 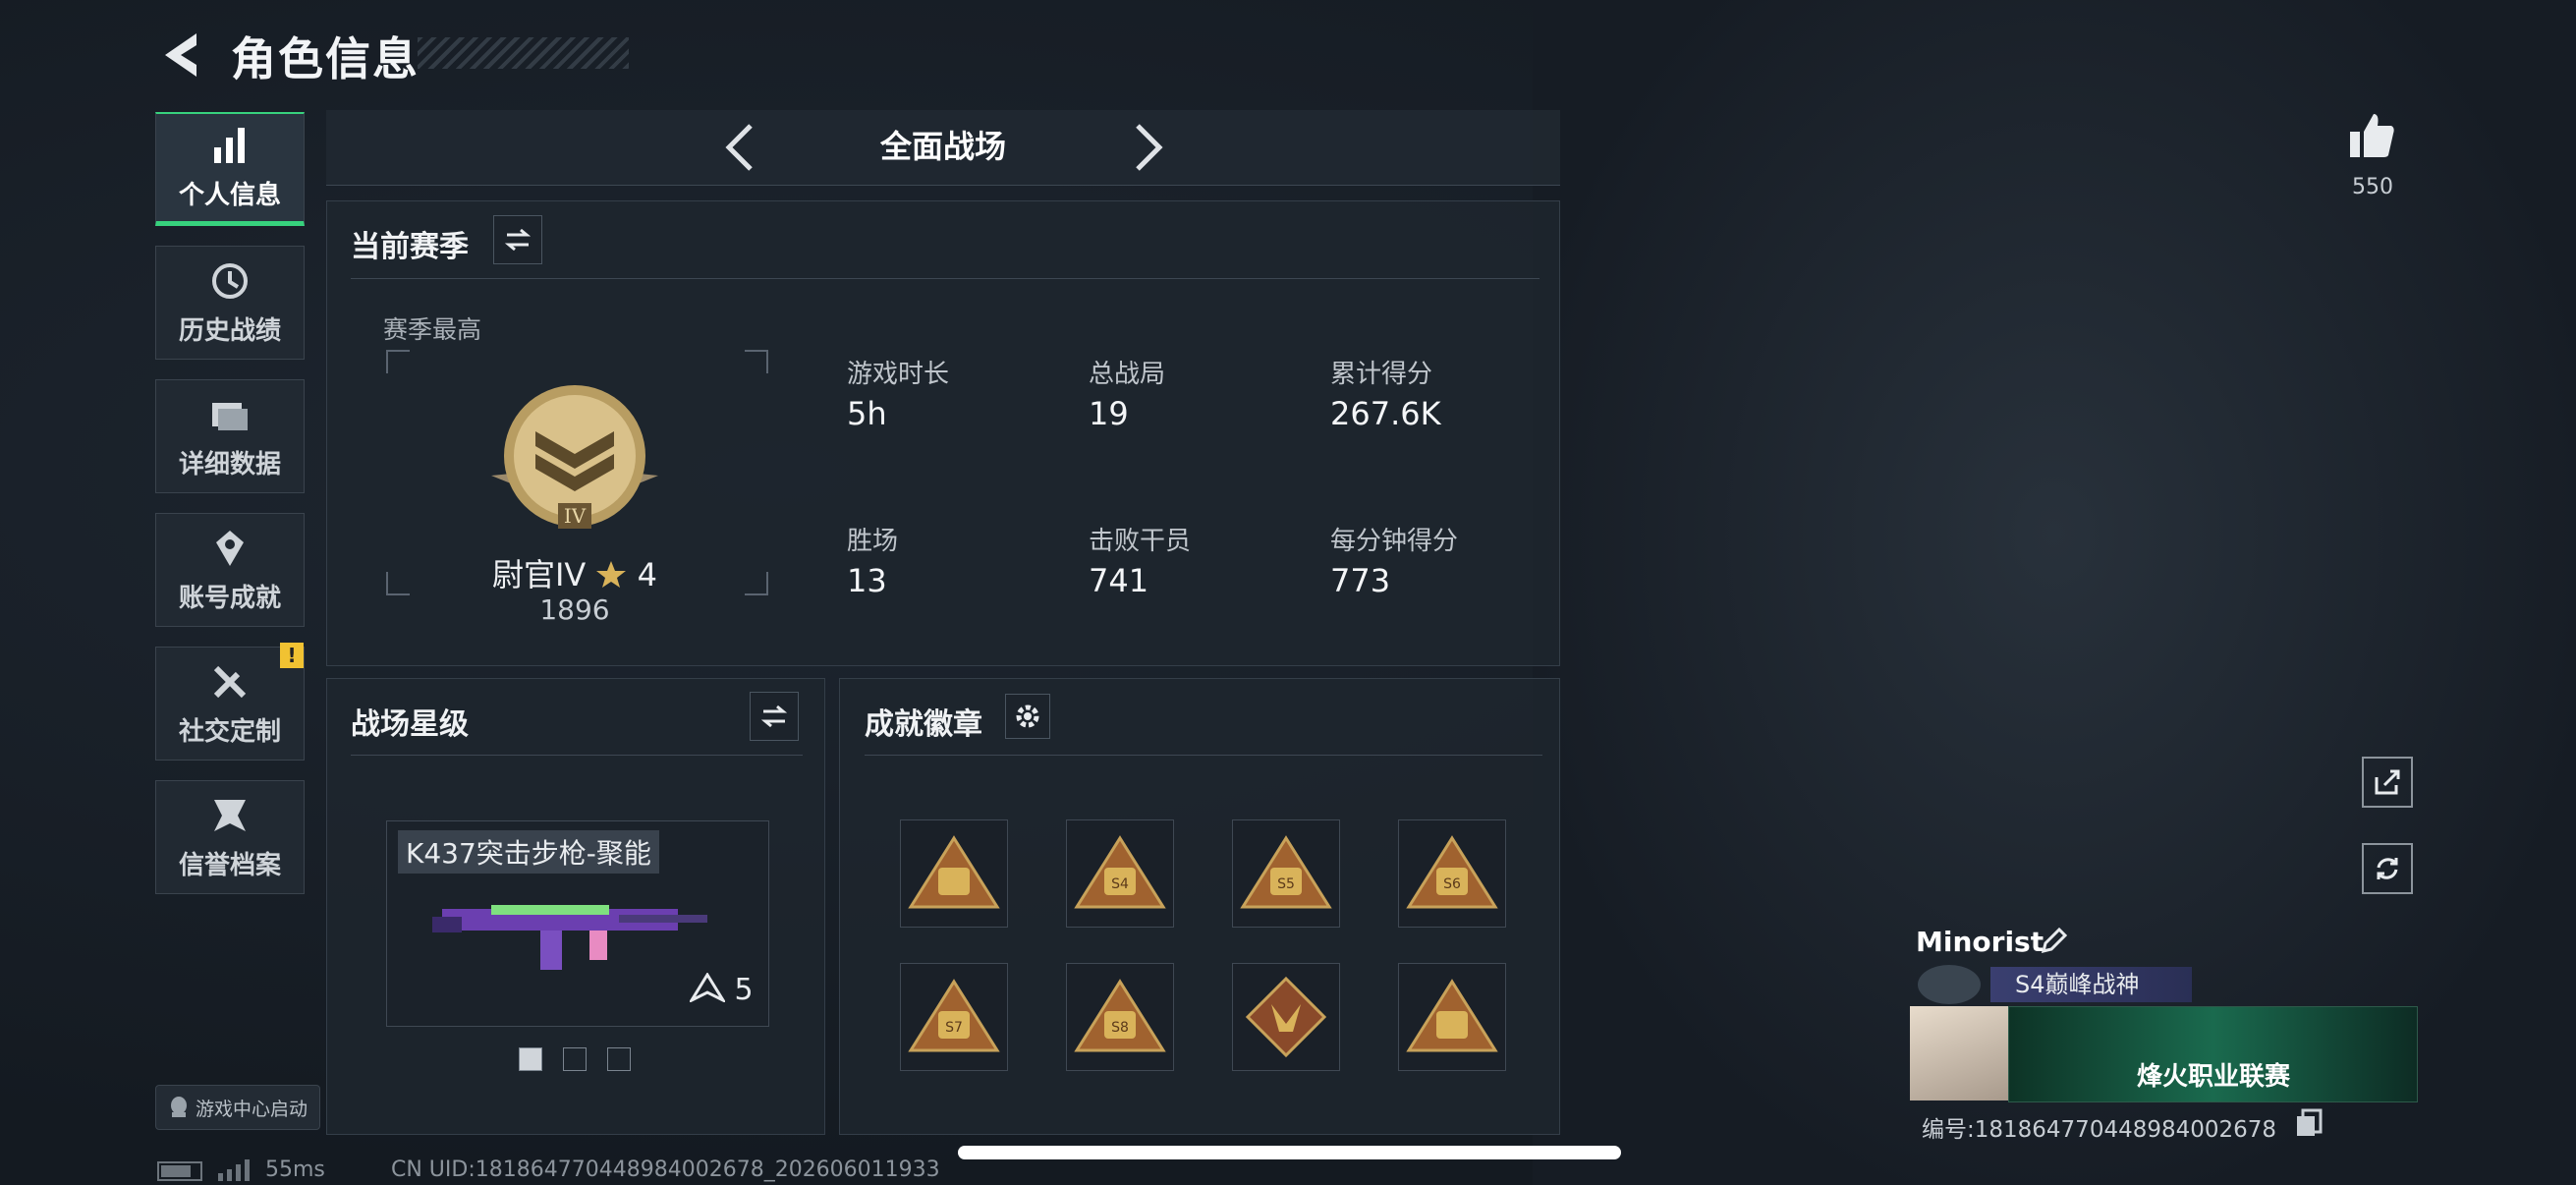 I want to click on stat-value: 5h, so click(x=867, y=414).